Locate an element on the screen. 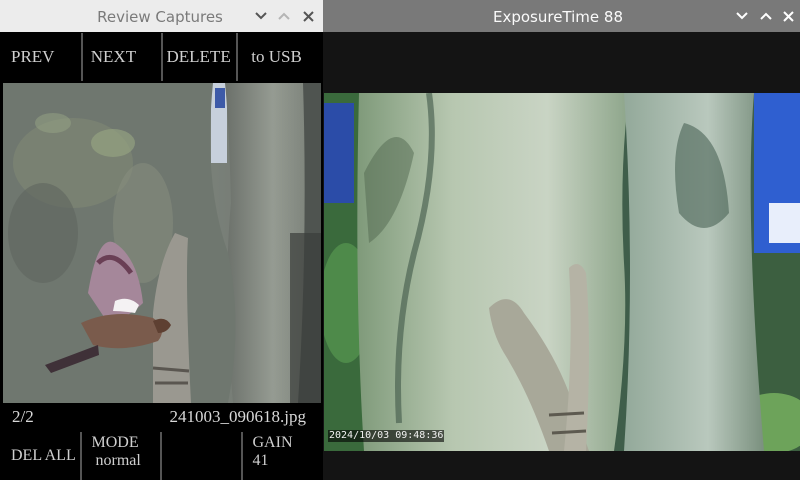 The height and width of the screenshot is (480, 800). image-info-bar: 2/2 241003_090618.jpg is located at coordinates (162, 417).